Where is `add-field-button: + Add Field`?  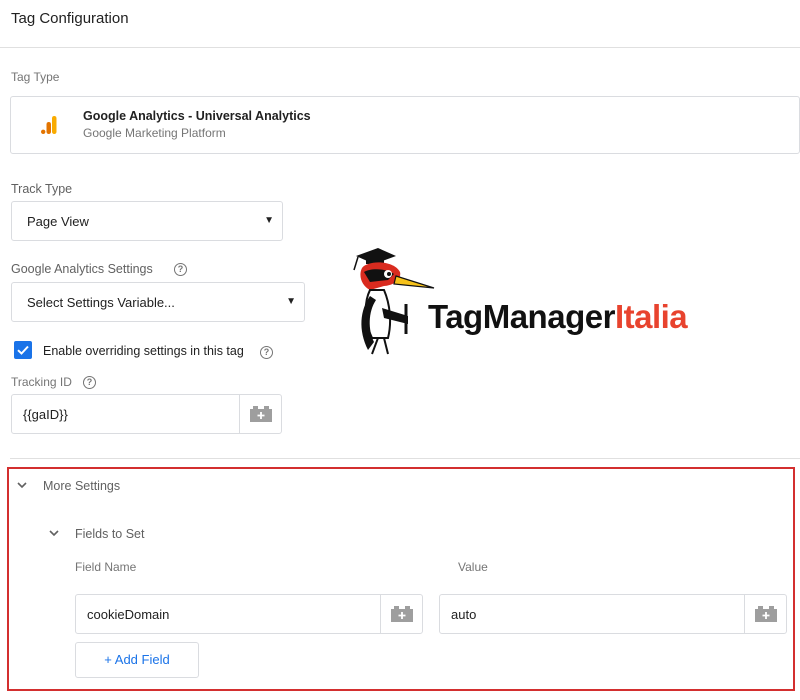
add-field-button: + Add Field is located at coordinates (137, 660).